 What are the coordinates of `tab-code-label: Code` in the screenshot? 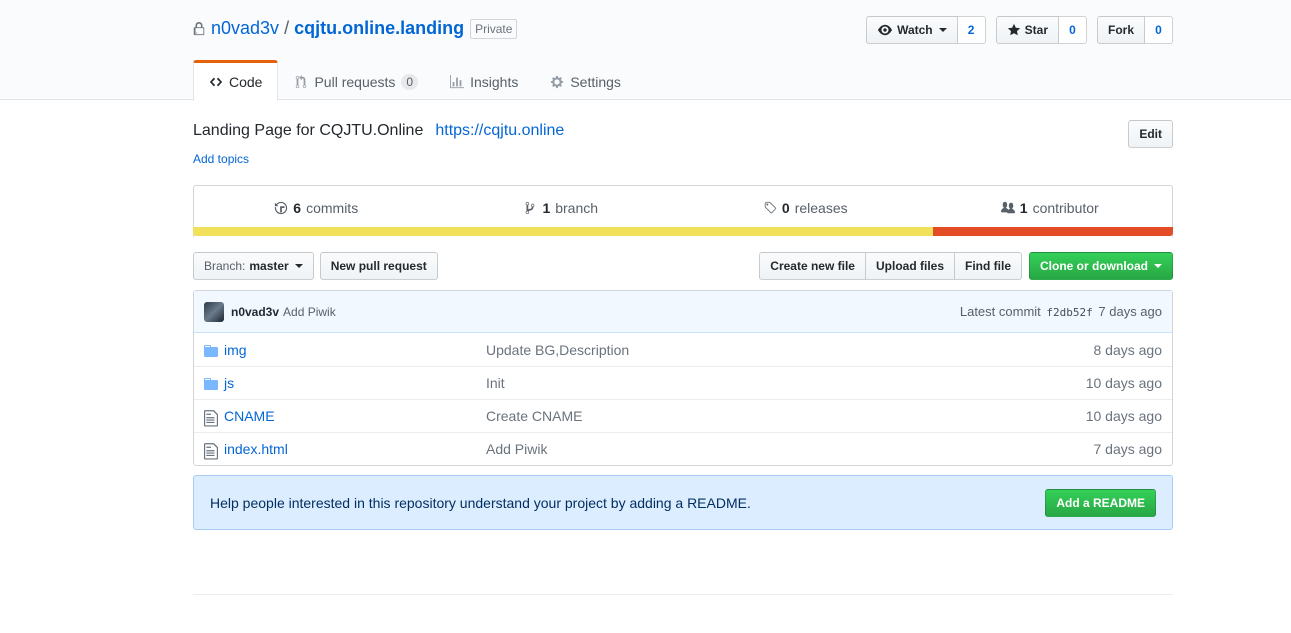 It's located at (246, 81).